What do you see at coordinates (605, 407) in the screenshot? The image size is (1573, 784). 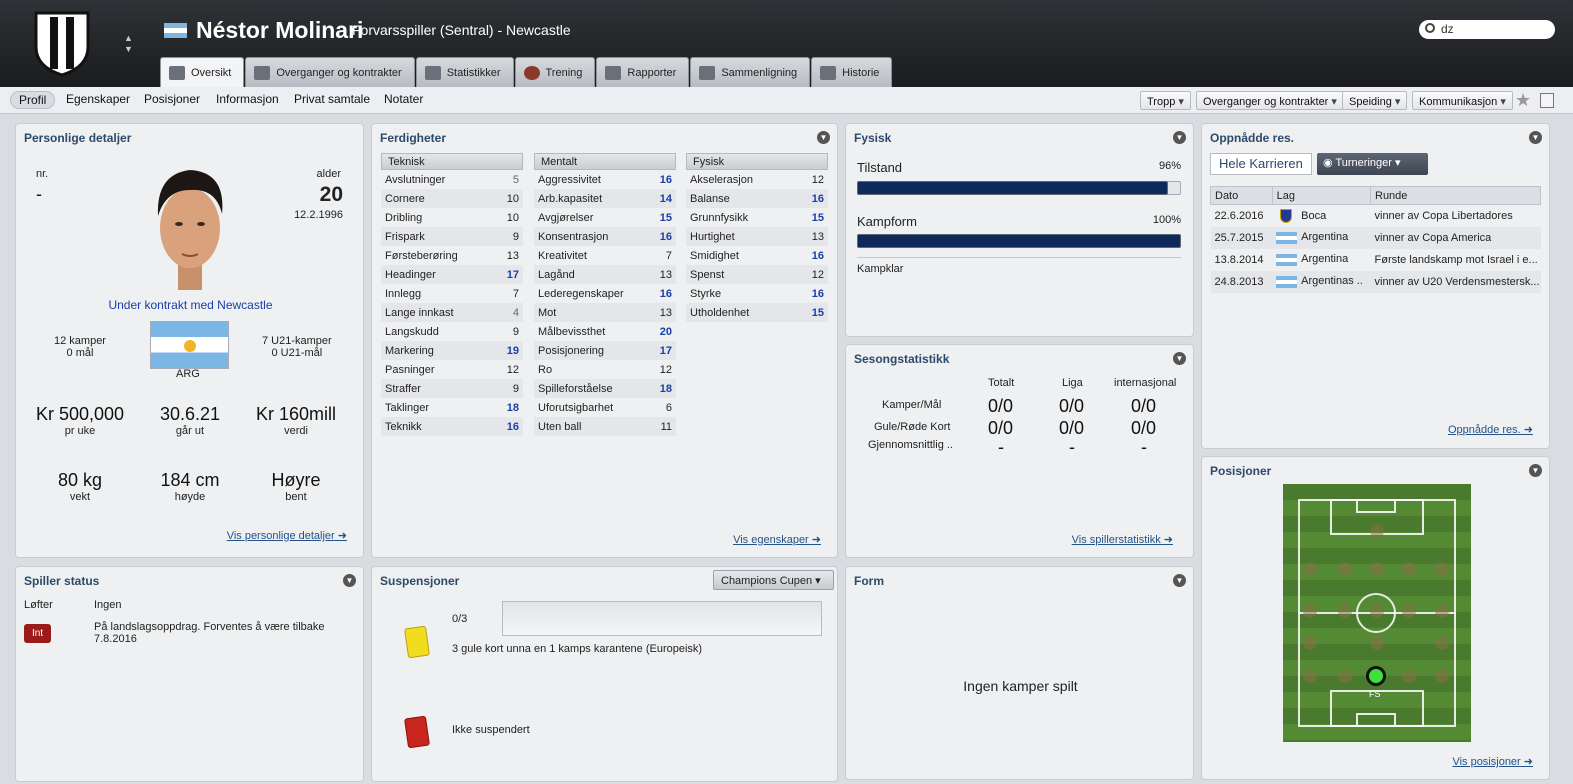 I see `attribute-row: Uforutsigbarhet 6` at bounding box center [605, 407].